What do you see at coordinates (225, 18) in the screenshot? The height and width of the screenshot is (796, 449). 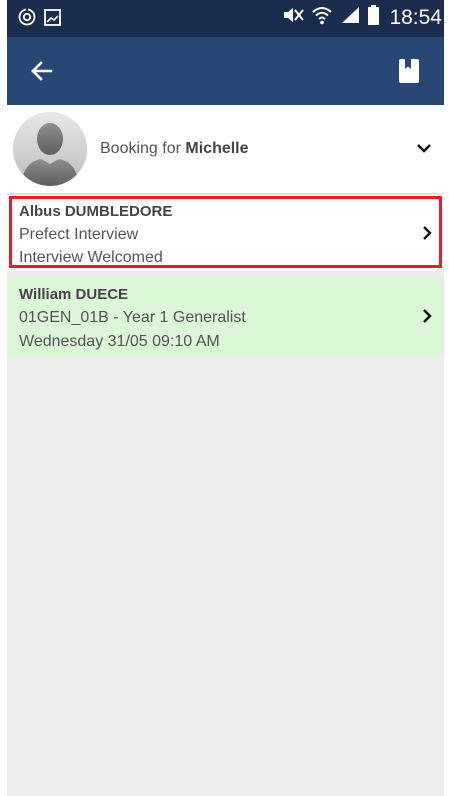 I see `status-bar: 18:54` at bounding box center [225, 18].